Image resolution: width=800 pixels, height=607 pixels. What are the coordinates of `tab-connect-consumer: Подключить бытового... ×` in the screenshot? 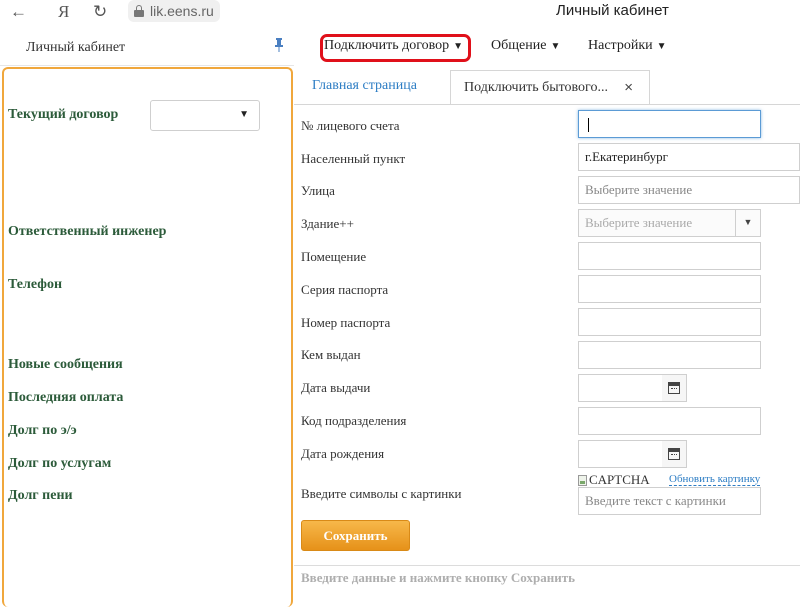 It's located at (550, 87).